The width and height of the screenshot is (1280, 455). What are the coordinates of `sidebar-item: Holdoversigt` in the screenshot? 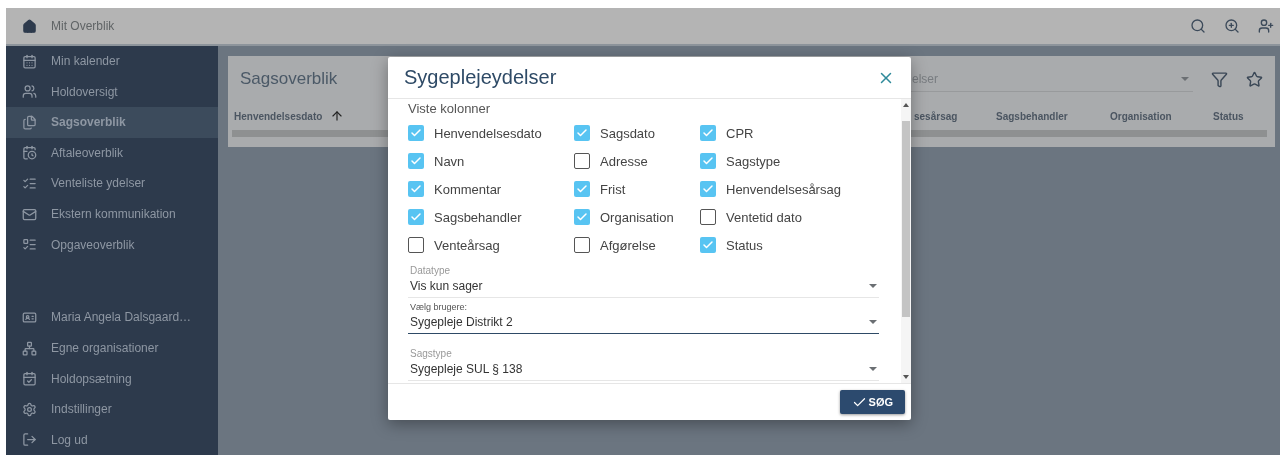 It's located at (112, 92).